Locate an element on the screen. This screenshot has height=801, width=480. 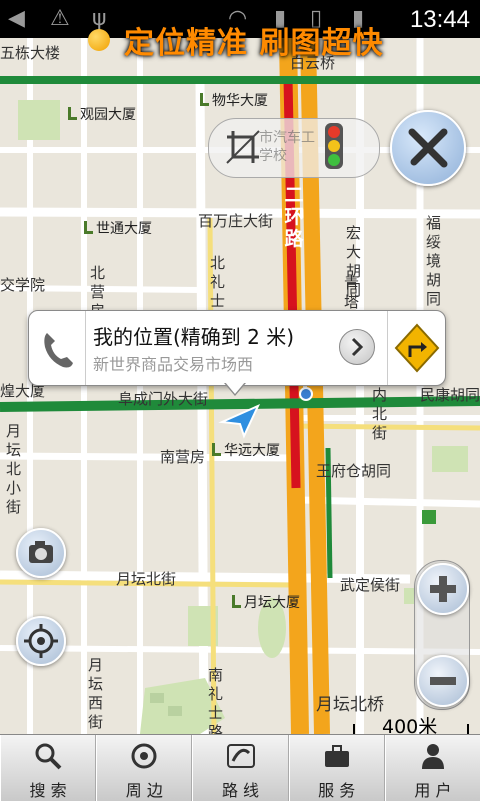
poi-label: 华远大厦 is located at coordinates (246, 450).